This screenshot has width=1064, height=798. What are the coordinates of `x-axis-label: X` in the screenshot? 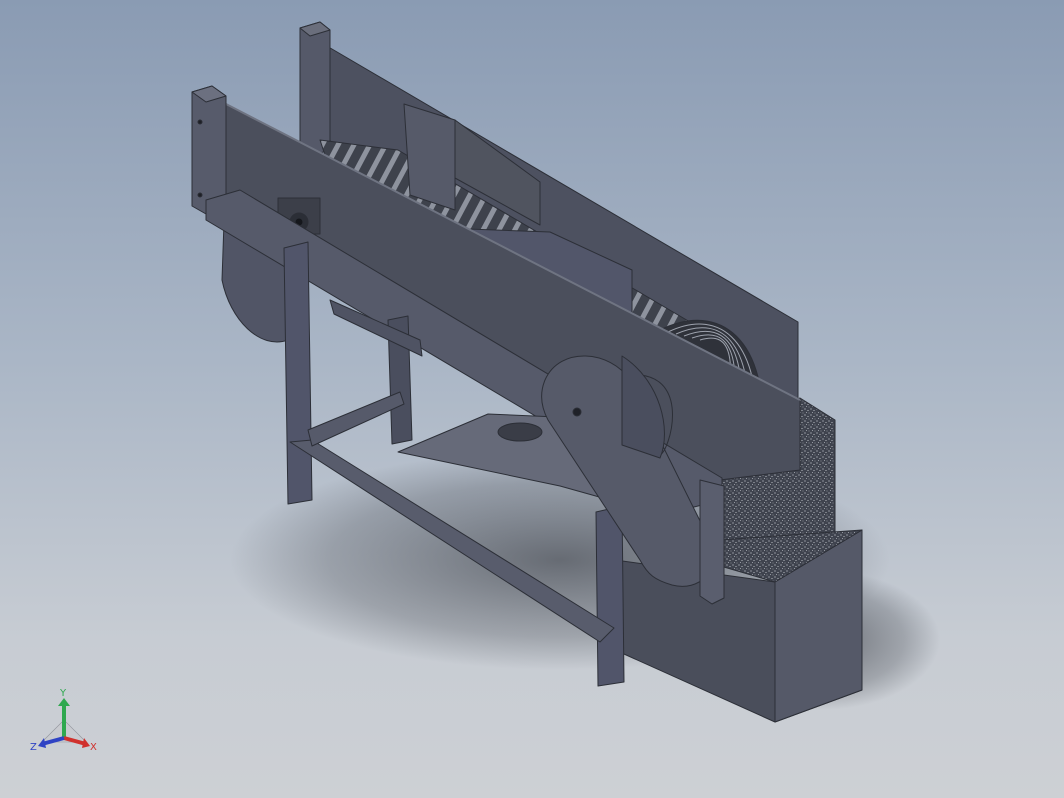 It's located at (93, 747).